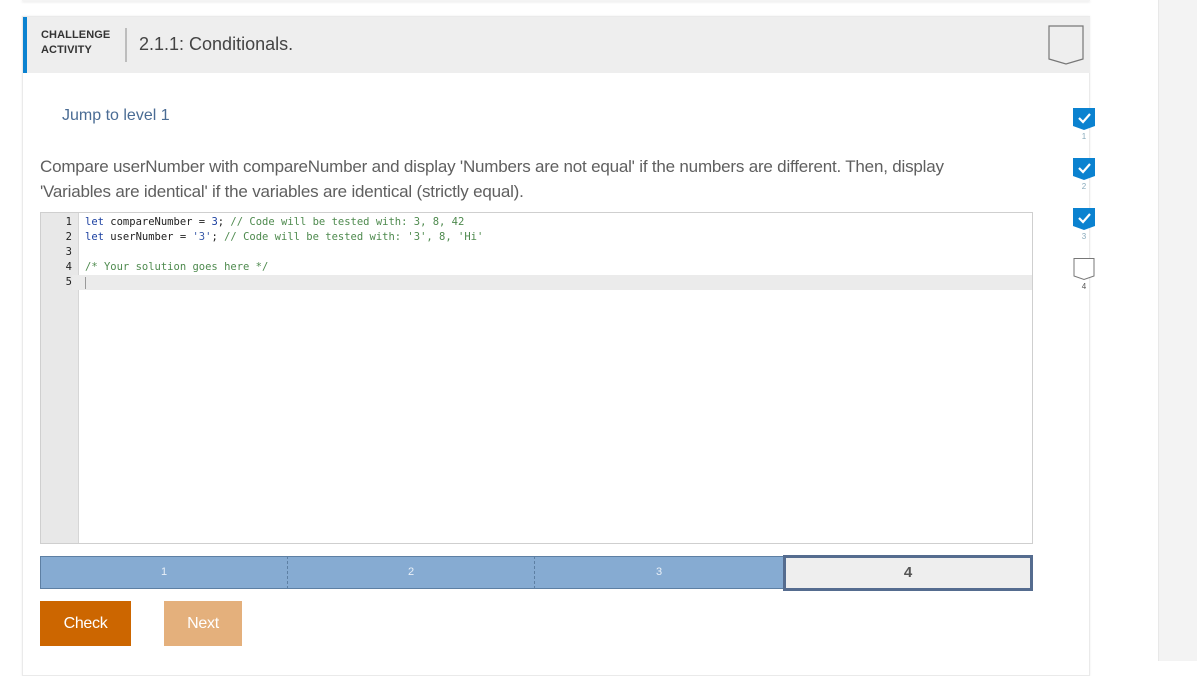 Image resolution: width=1197 pixels, height=676 pixels. I want to click on code-token: userNumber =, so click(148, 237).